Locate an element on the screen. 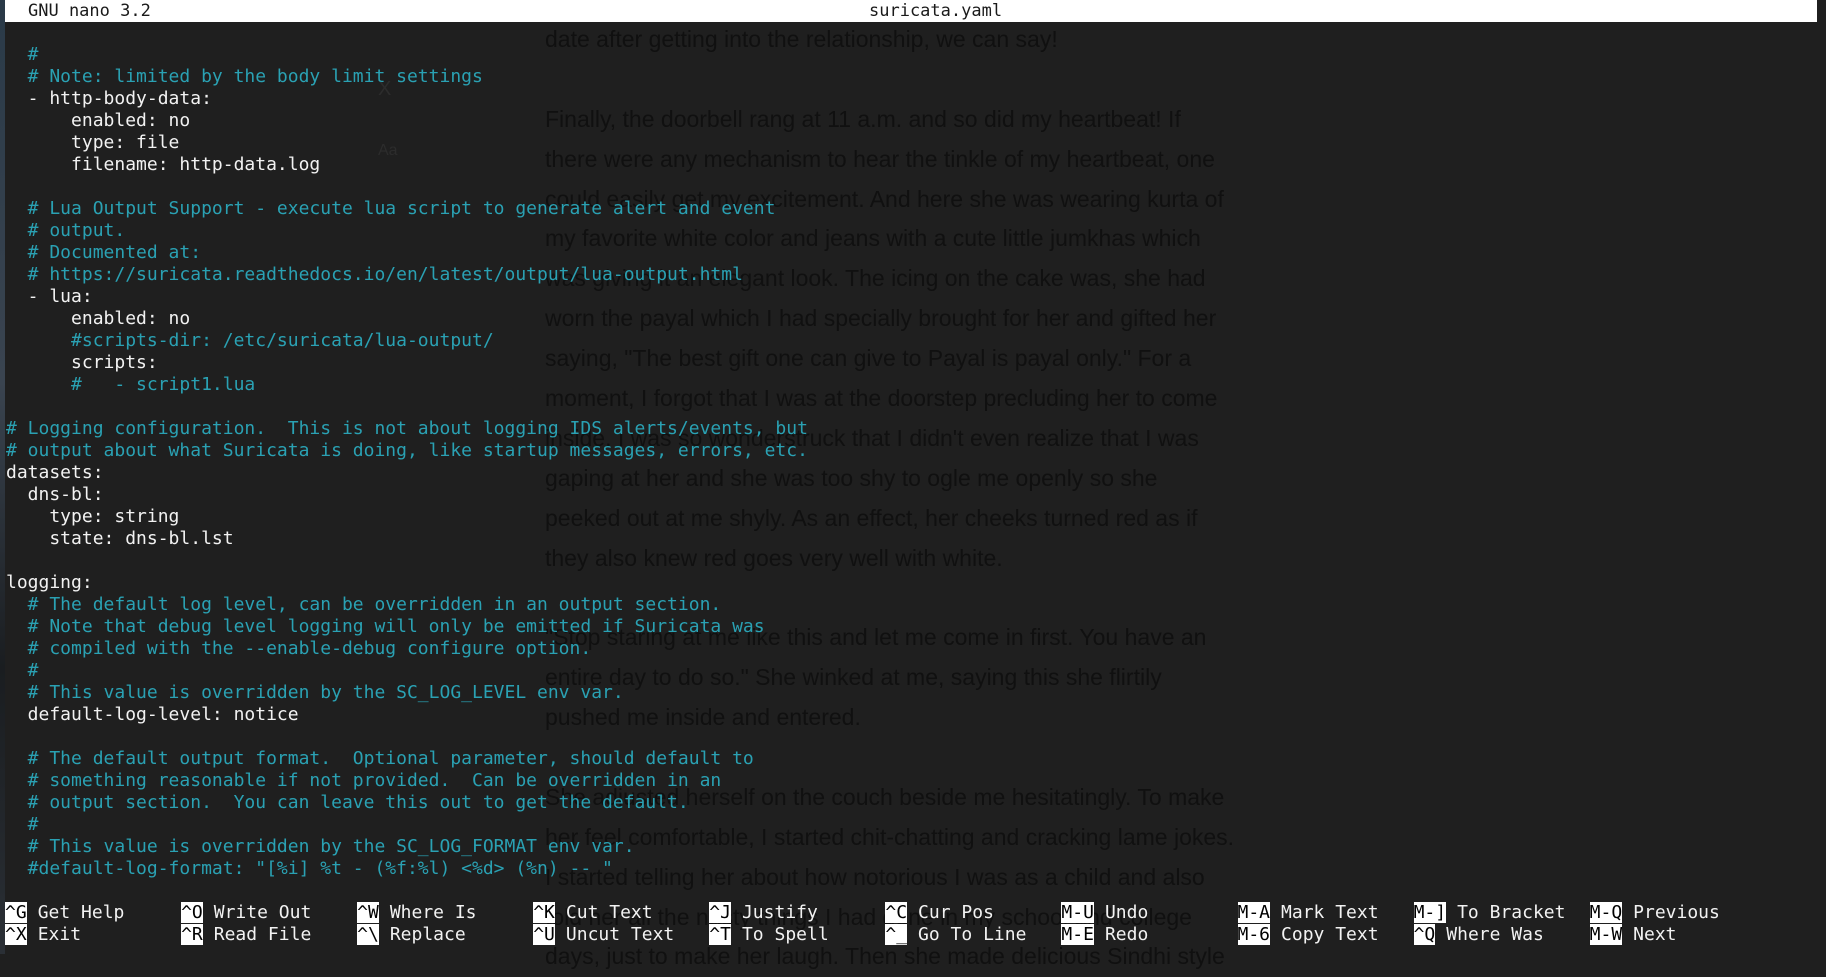 This screenshot has height=977, width=1826. shortcut-key: ^R is located at coordinates (192, 934).